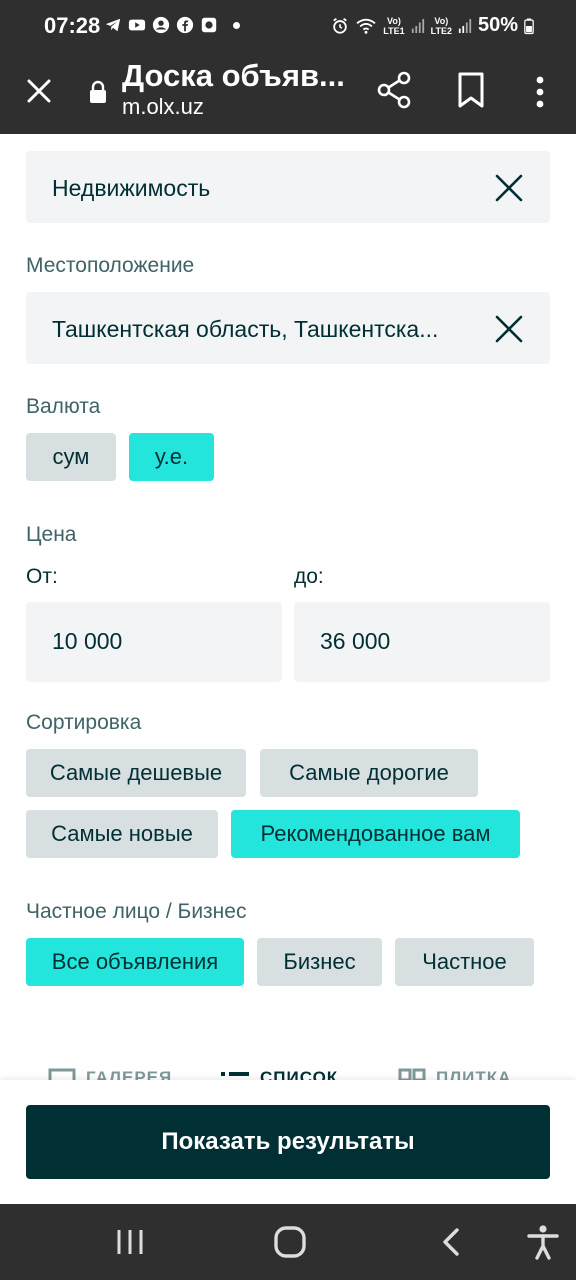 Image resolution: width=576 pixels, height=1280 pixels. Describe the element at coordinates (394, 90) in the screenshot. I see `share-icon` at that location.